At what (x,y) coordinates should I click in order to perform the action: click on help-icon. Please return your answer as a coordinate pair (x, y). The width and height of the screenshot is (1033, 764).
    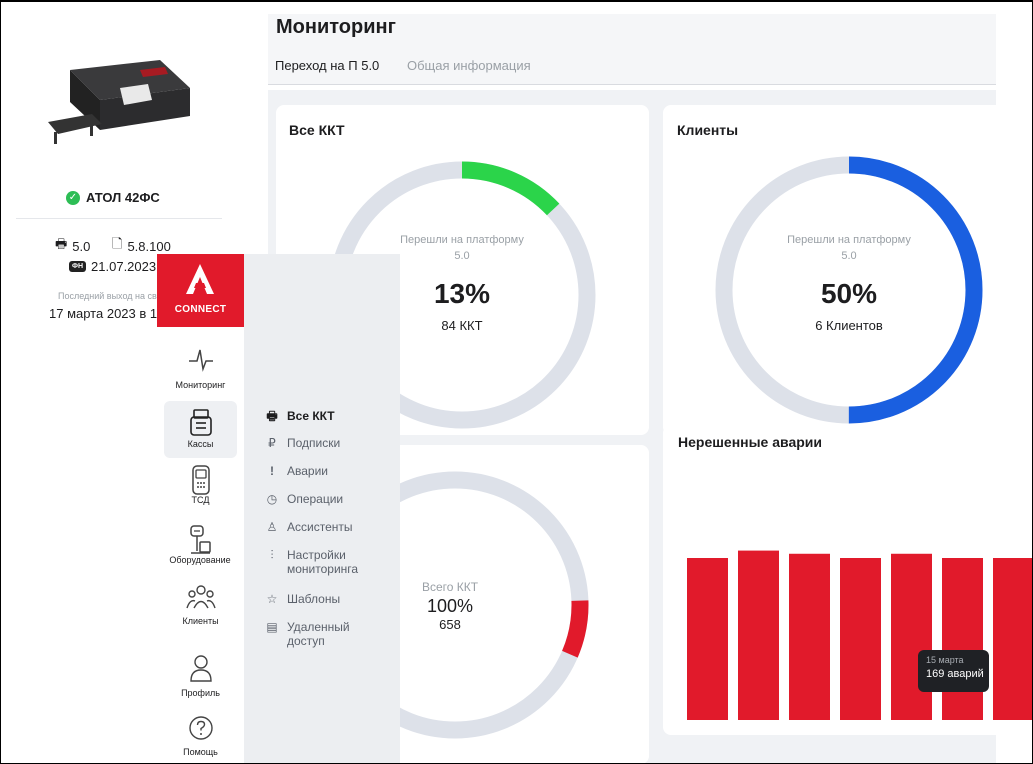
    Looking at the image, I should click on (200, 728).